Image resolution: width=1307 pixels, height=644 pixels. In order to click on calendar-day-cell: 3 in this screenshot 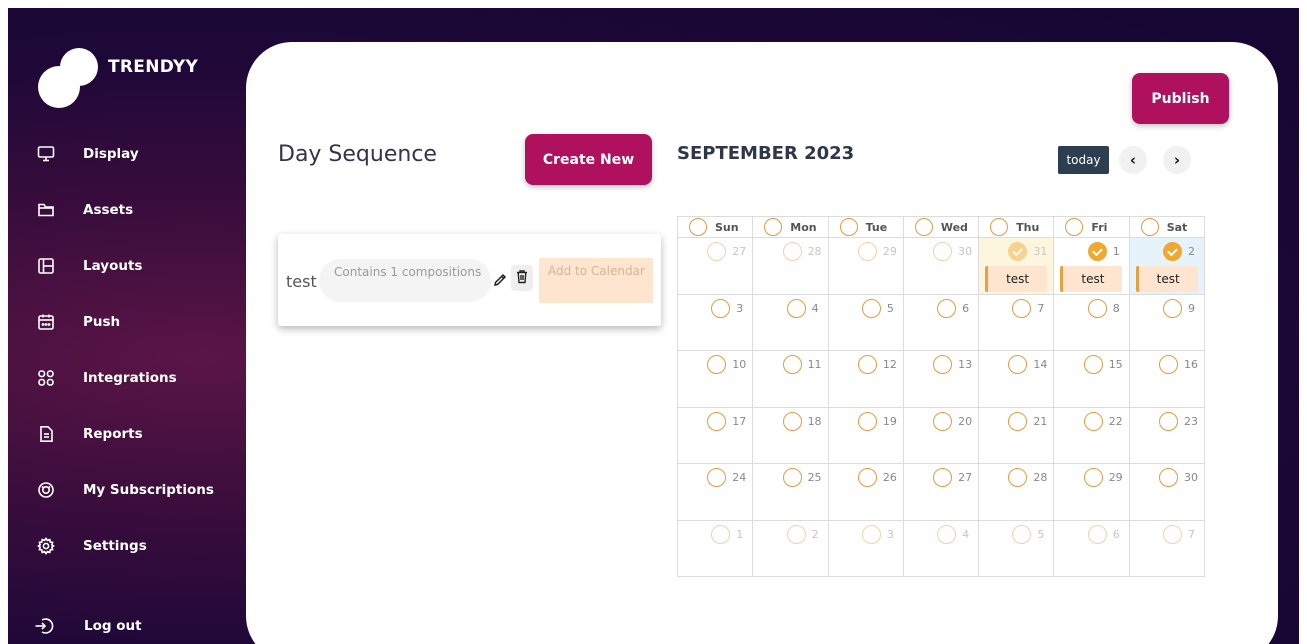, I will do `click(866, 548)`.